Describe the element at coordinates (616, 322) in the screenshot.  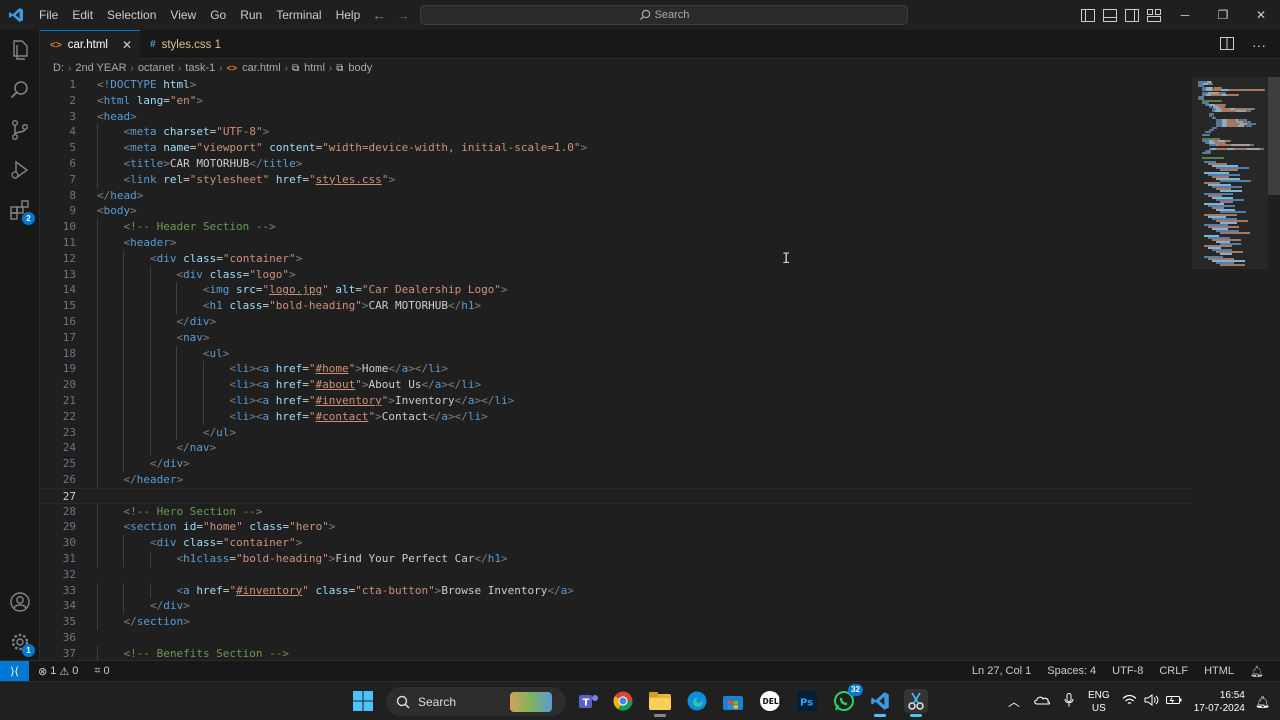
I see `code-line: 16 </div>` at that location.